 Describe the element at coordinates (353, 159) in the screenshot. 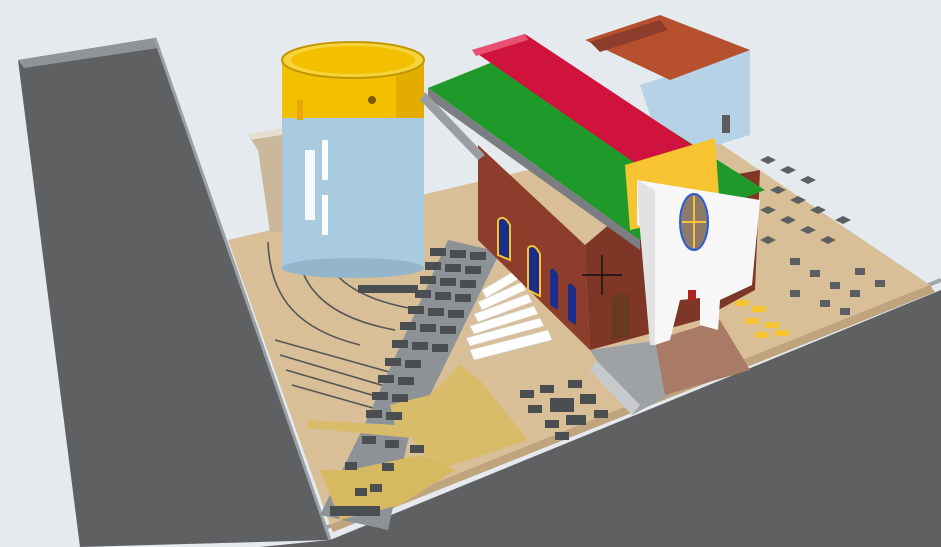

I see `cylindrical-tower` at that location.